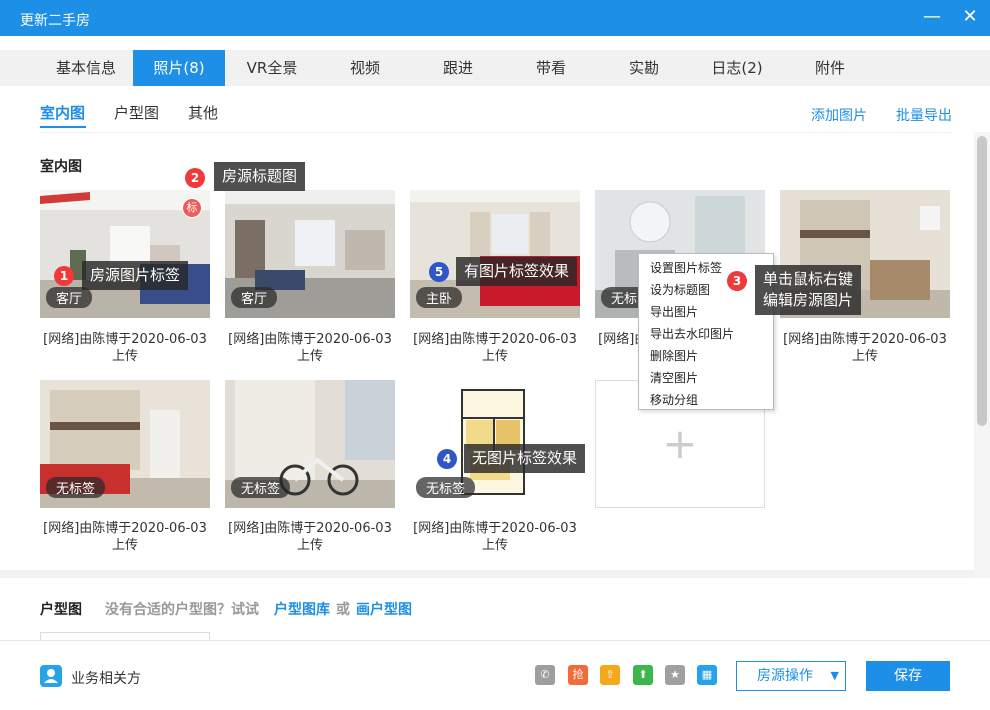 This screenshot has width=990, height=710. I want to click on divider, so click(496, 132).